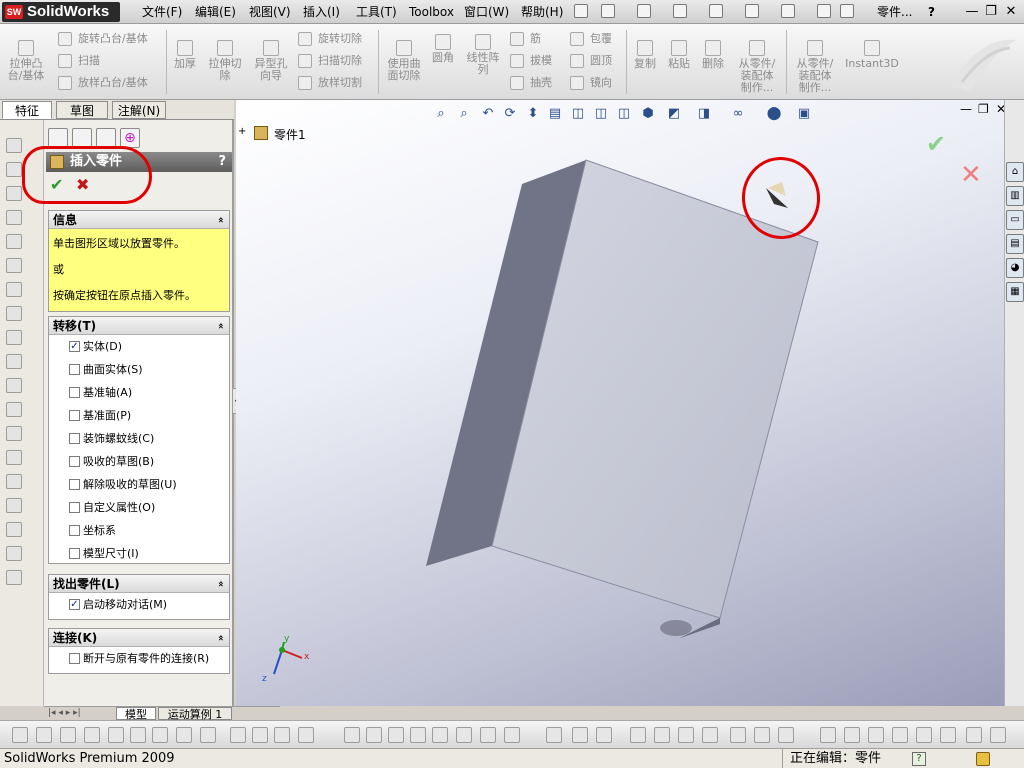 The height and width of the screenshot is (768, 1024). I want to click on design-library-icon: ▥, so click(1015, 196).